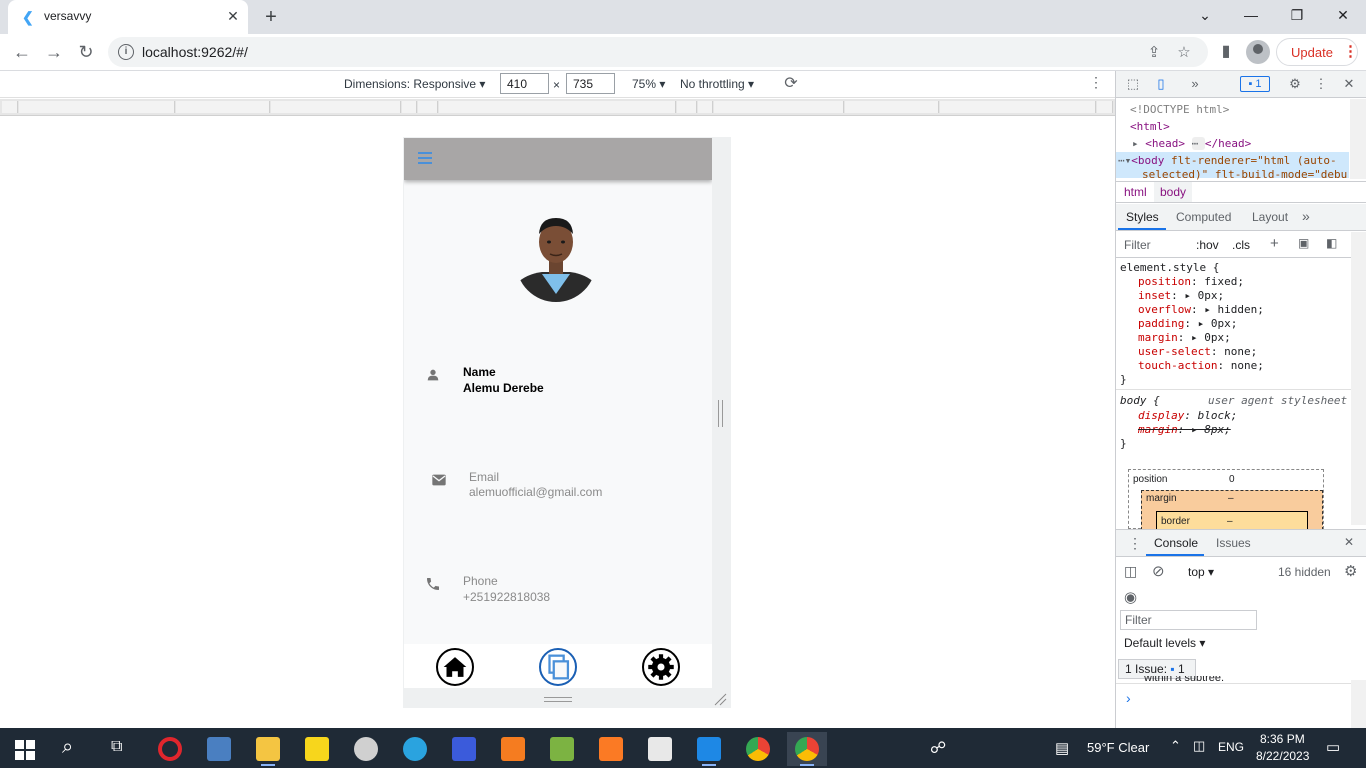 The image size is (1366, 768). What do you see at coordinates (1096, 84) in the screenshot?
I see `device-toolbar-more-icon: ⋮` at bounding box center [1096, 84].